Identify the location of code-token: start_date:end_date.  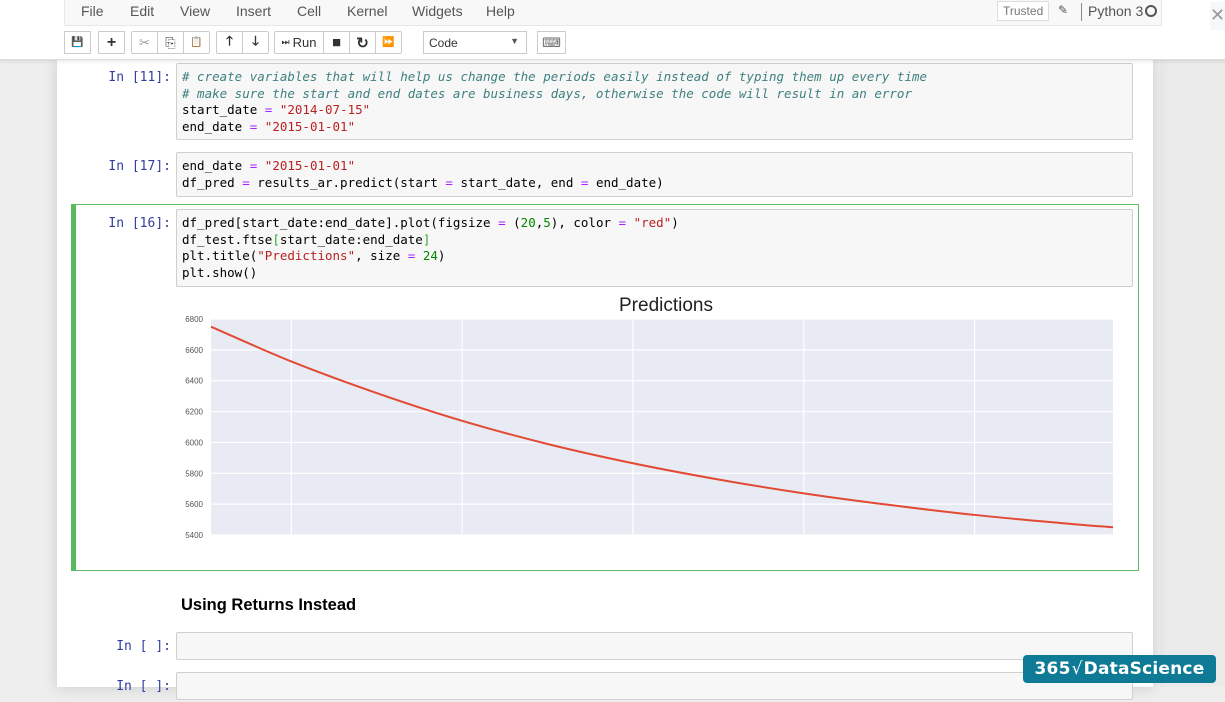
(351, 239).